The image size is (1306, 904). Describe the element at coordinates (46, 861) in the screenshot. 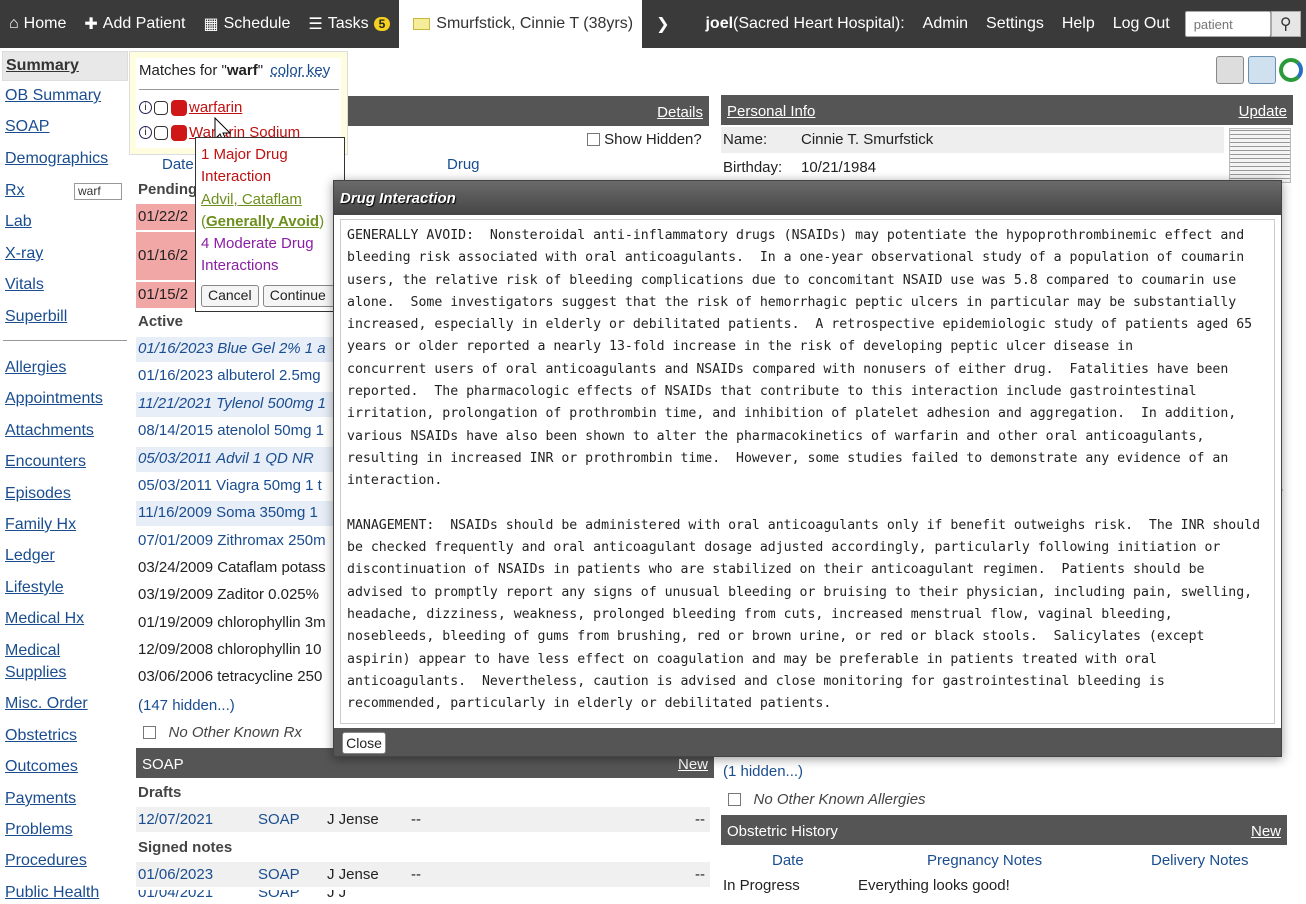

I see `sidebar-item-procedures: Procedures` at that location.